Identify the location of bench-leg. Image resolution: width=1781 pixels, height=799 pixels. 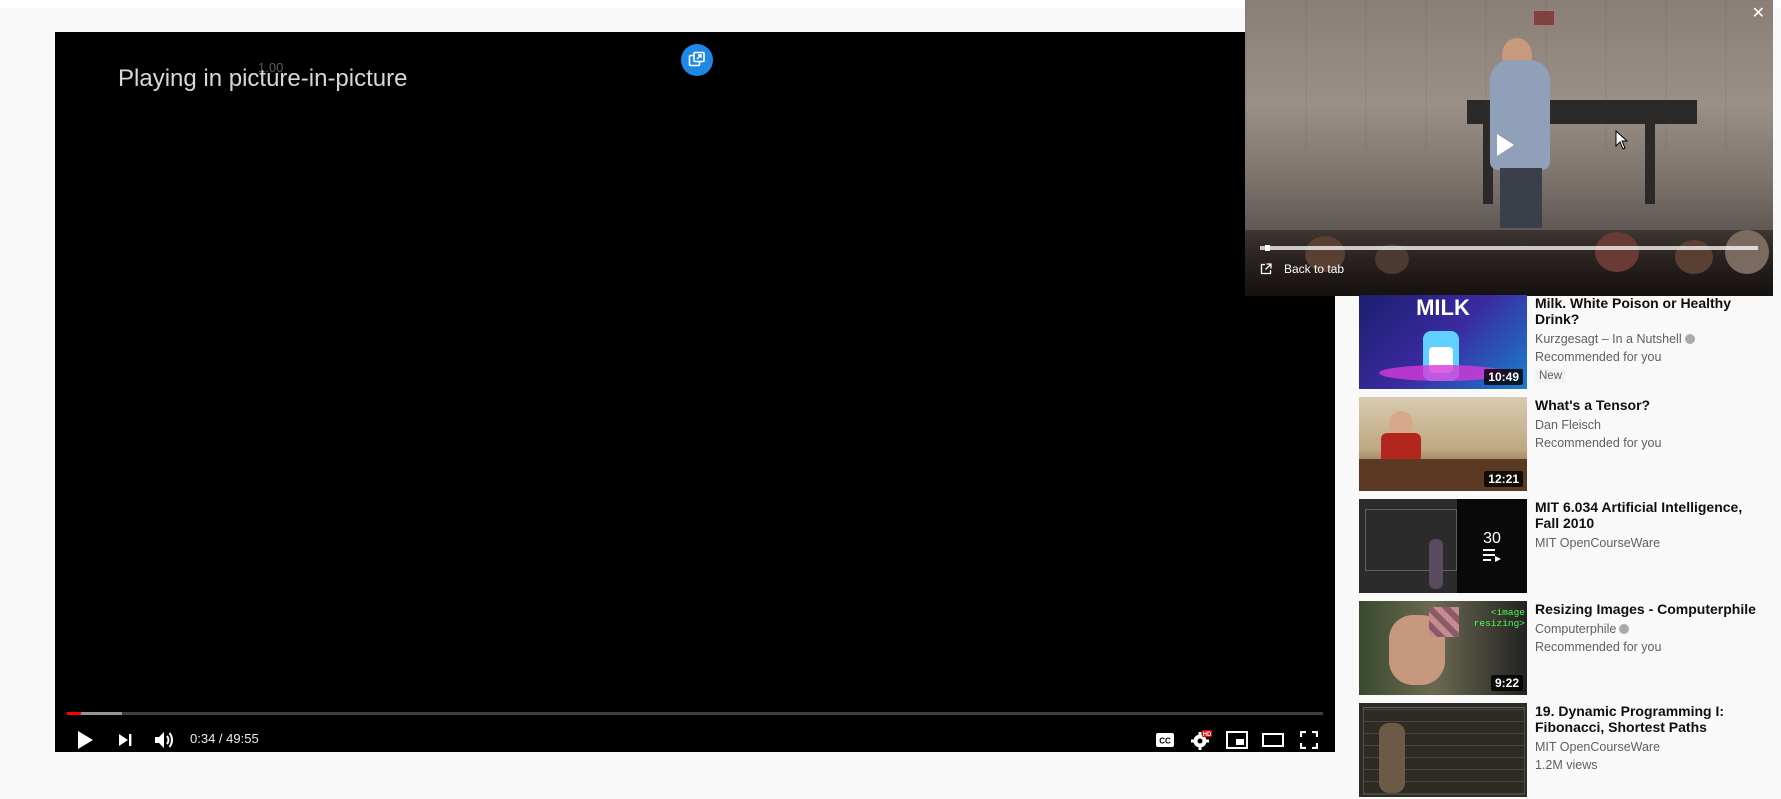
(1650, 164).